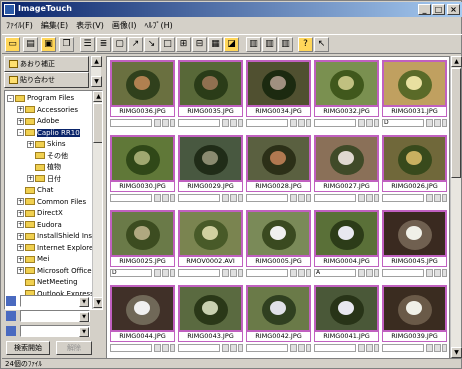 This screenshot has width=462, height=369. I want to click on thumbnail-tag-field: A, so click(335, 273).